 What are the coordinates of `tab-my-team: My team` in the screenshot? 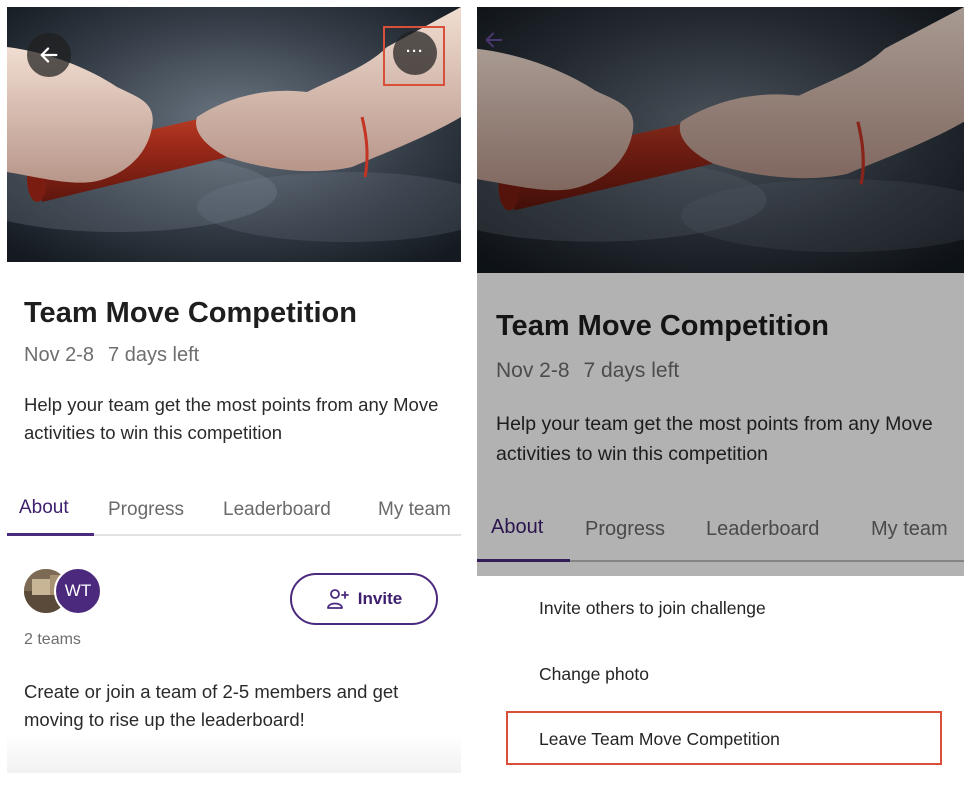 It's located at (414, 510).